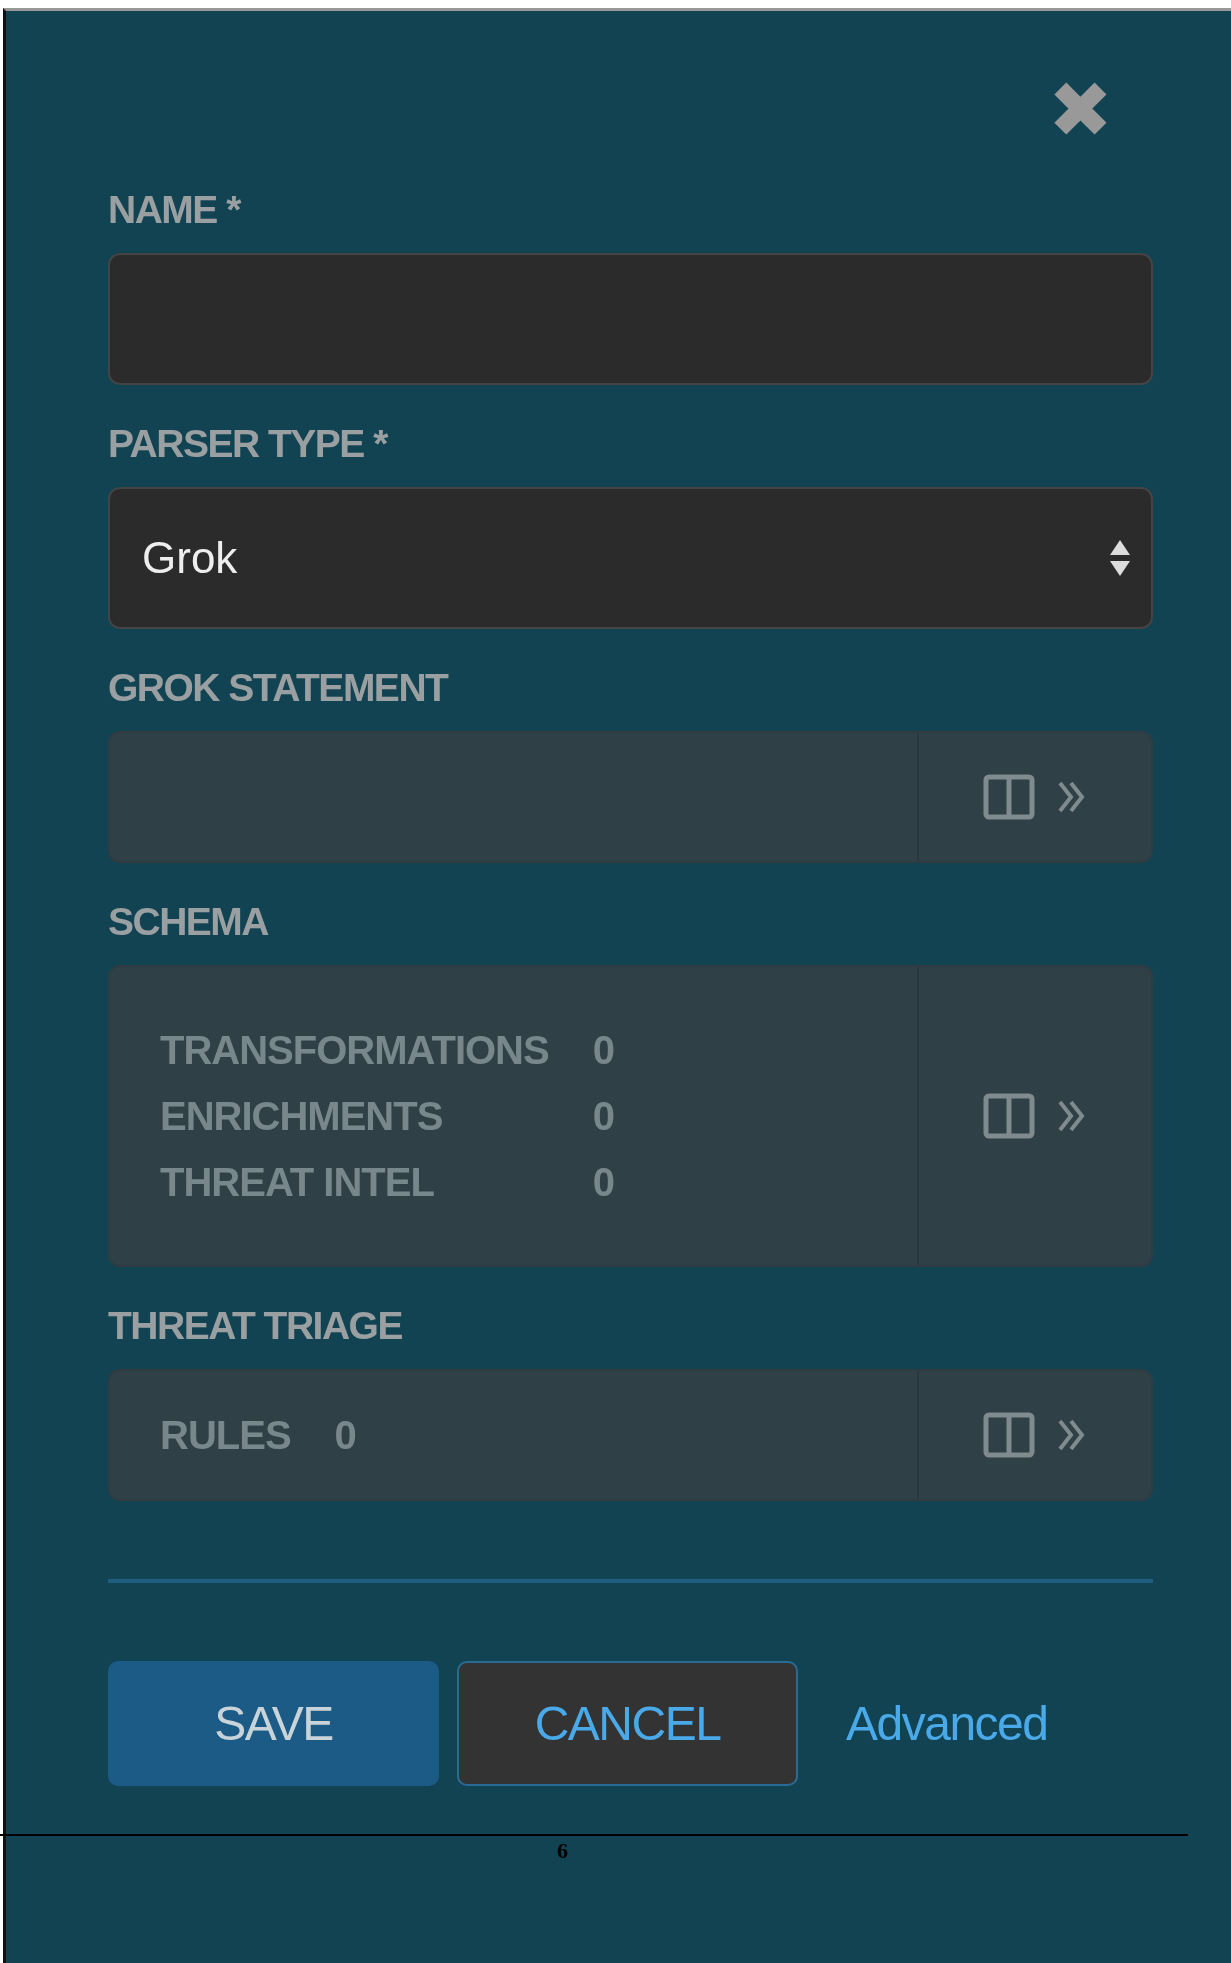  What do you see at coordinates (1120, 558) in the screenshot?
I see `up-down-arrows-icon` at bounding box center [1120, 558].